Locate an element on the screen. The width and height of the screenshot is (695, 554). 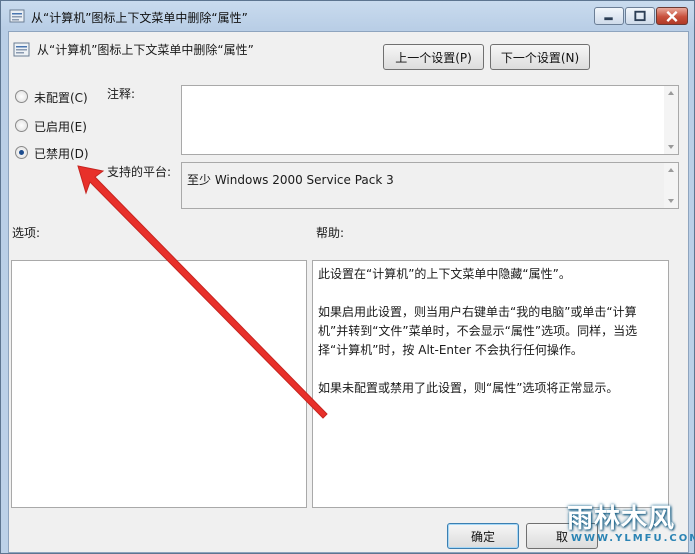
comment-label: 注释: is located at coordinates (121, 94).